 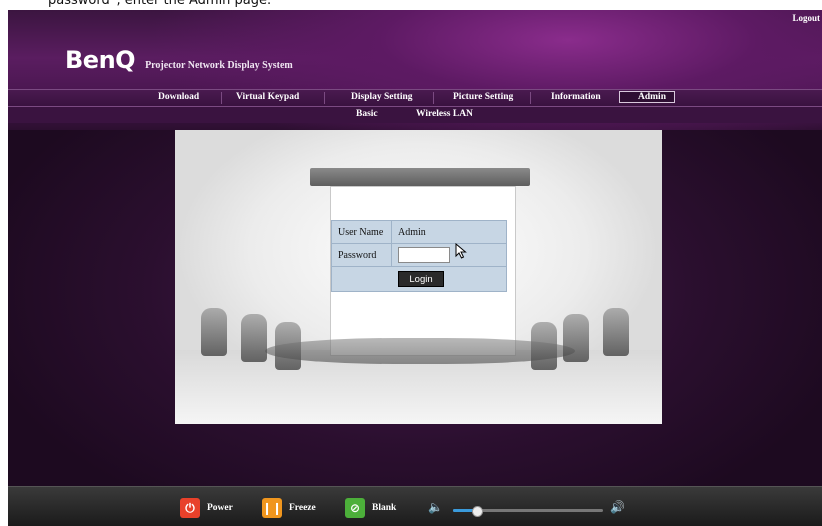 I want to click on brand-subtitle: Projector Network Display System, so click(x=219, y=65).